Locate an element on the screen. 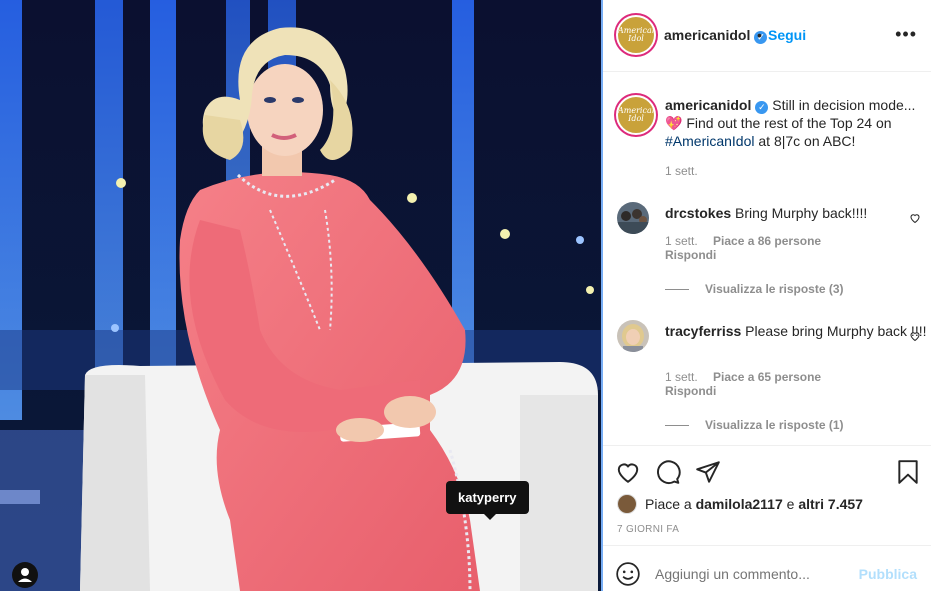 The height and width of the screenshot is (591, 931). share-icon is located at coordinates (708, 472).